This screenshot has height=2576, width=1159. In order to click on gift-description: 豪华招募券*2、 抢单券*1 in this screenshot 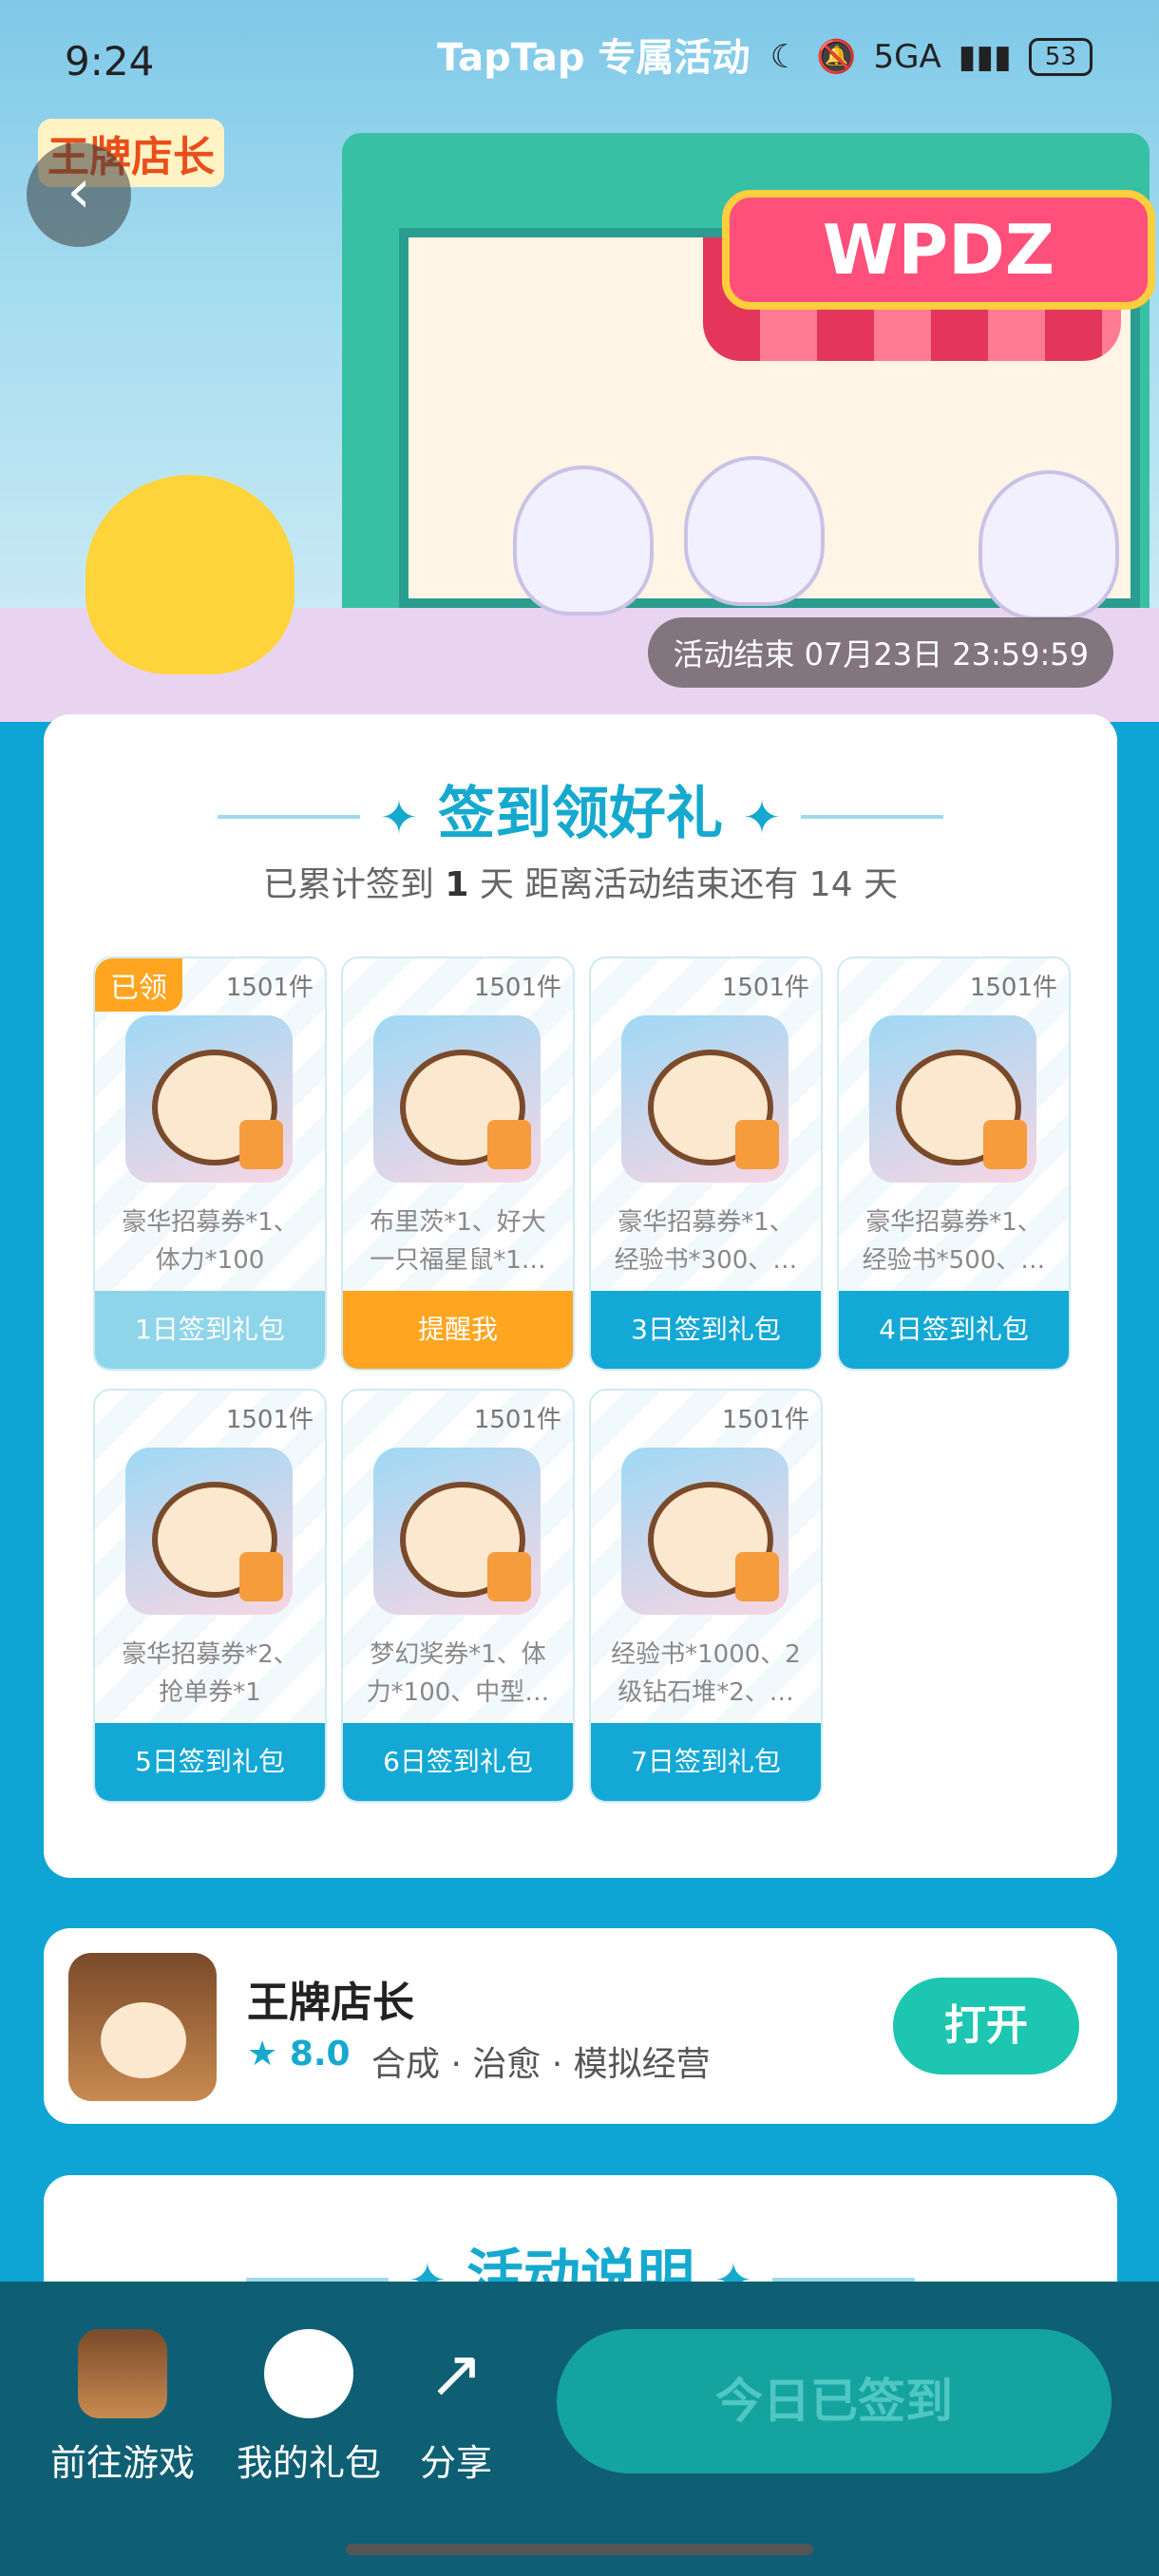, I will do `click(210, 1673)`.